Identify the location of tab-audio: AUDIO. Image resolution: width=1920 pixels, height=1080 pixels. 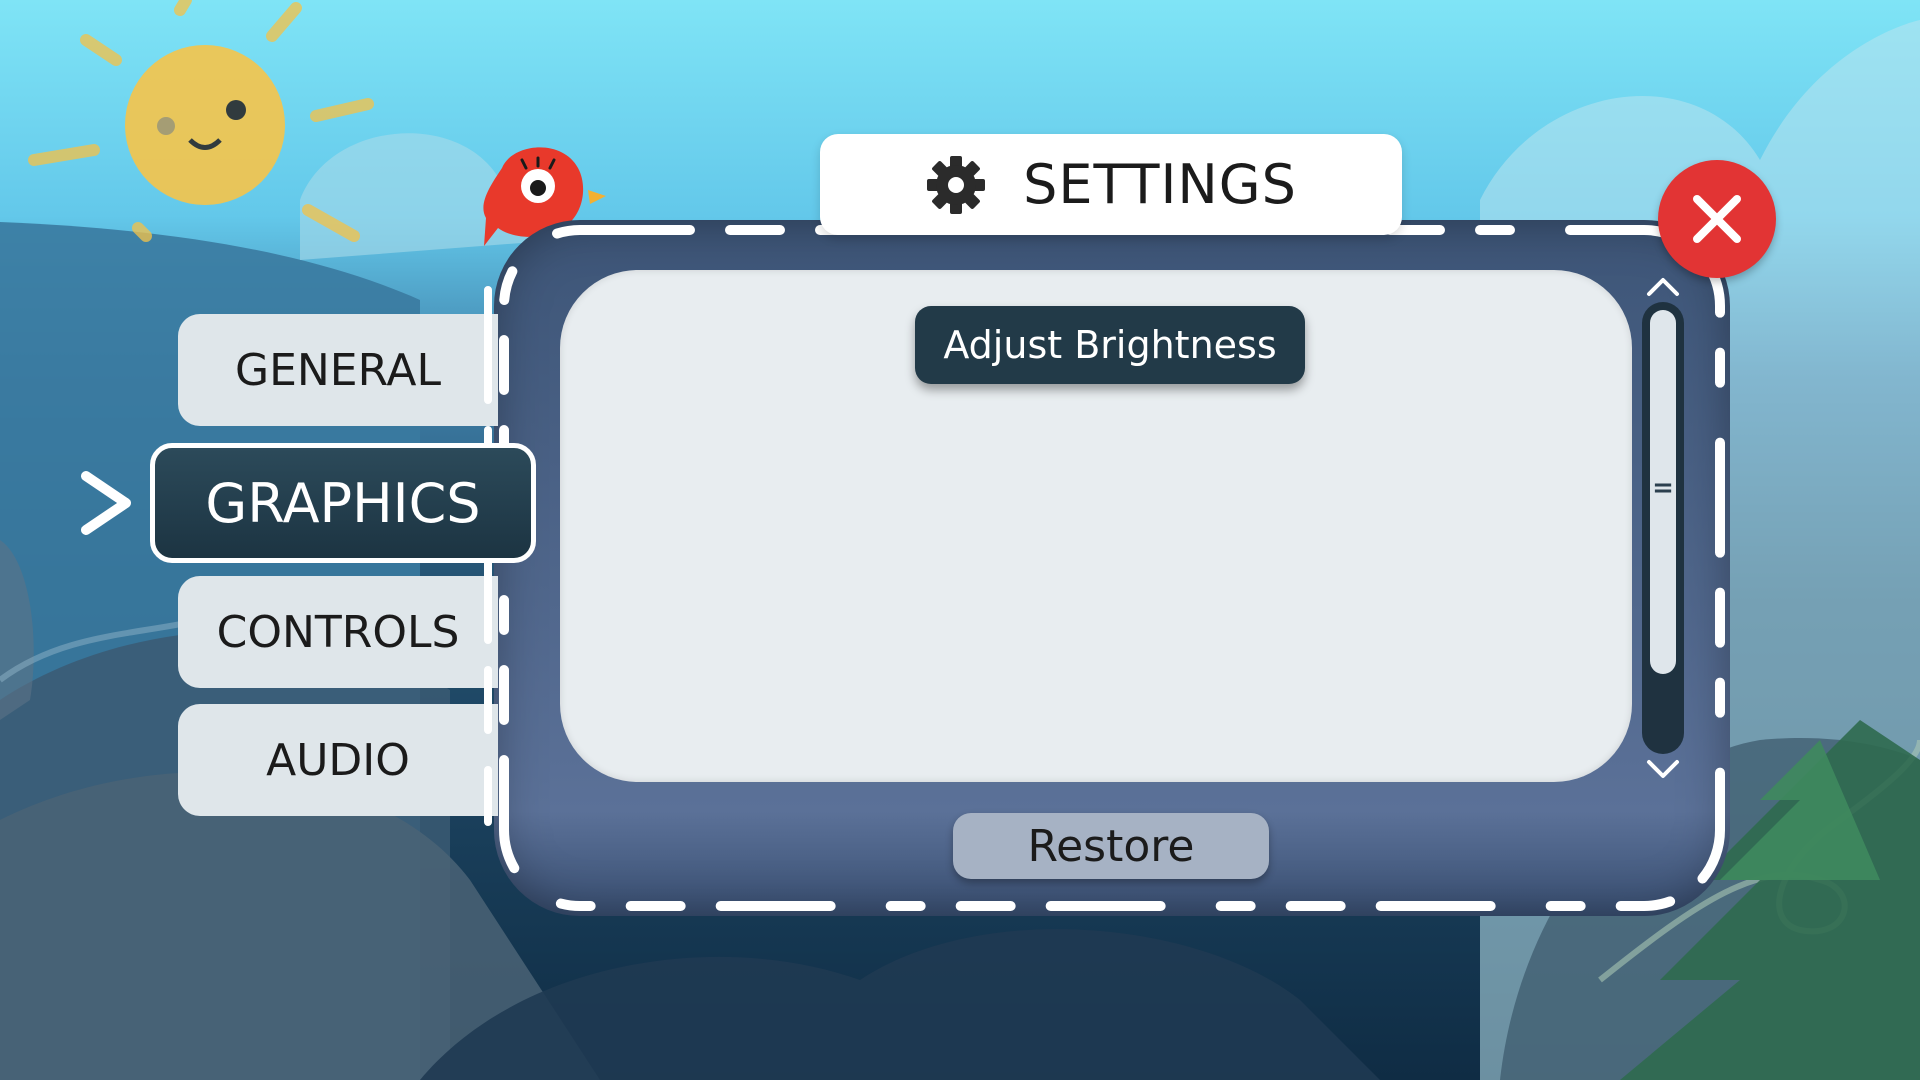
(338, 760).